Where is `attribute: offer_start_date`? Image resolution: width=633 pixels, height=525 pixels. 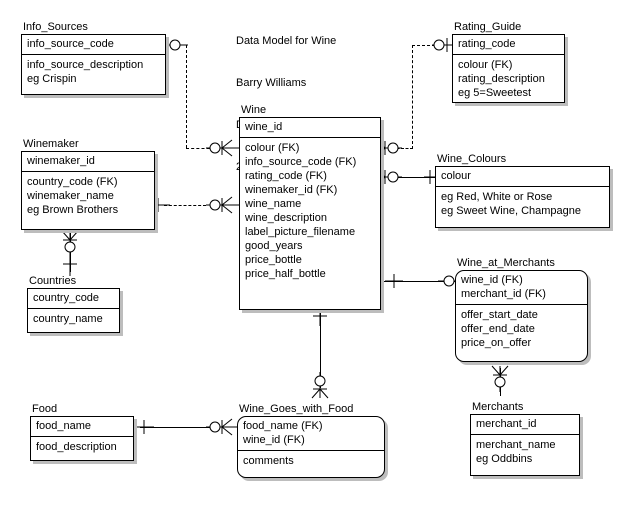 attribute: offer_start_date is located at coordinates (499, 315).